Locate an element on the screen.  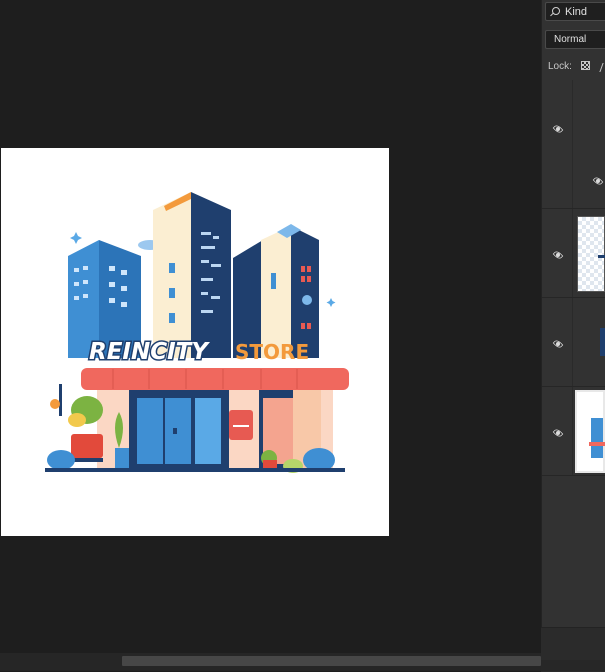
layers-panel-footer-edge is located at coordinates (573, 665).